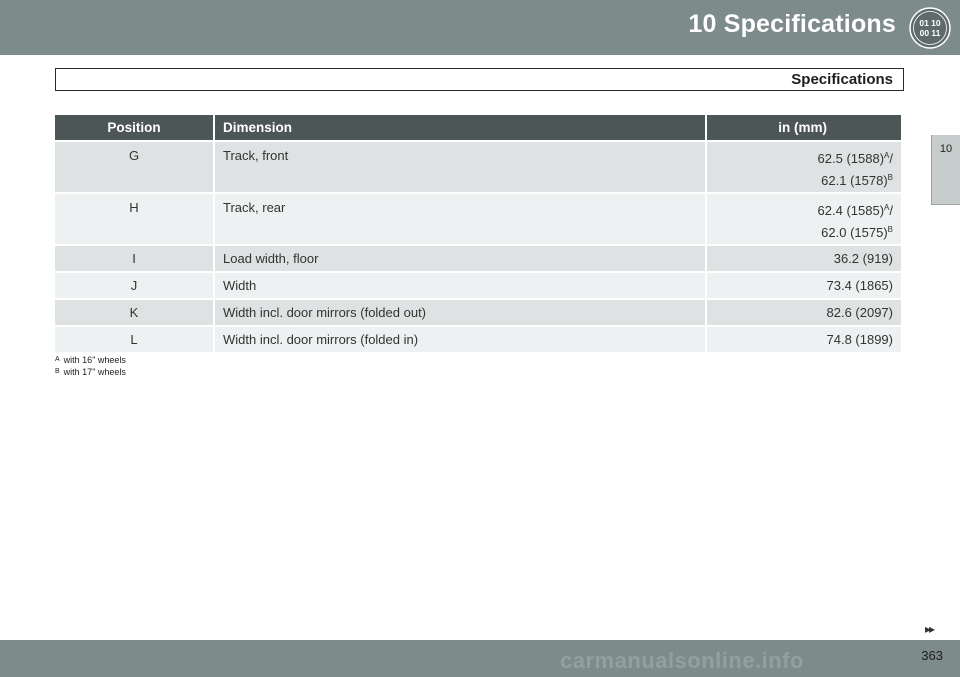  I want to click on cell-position: I, so click(134, 259).